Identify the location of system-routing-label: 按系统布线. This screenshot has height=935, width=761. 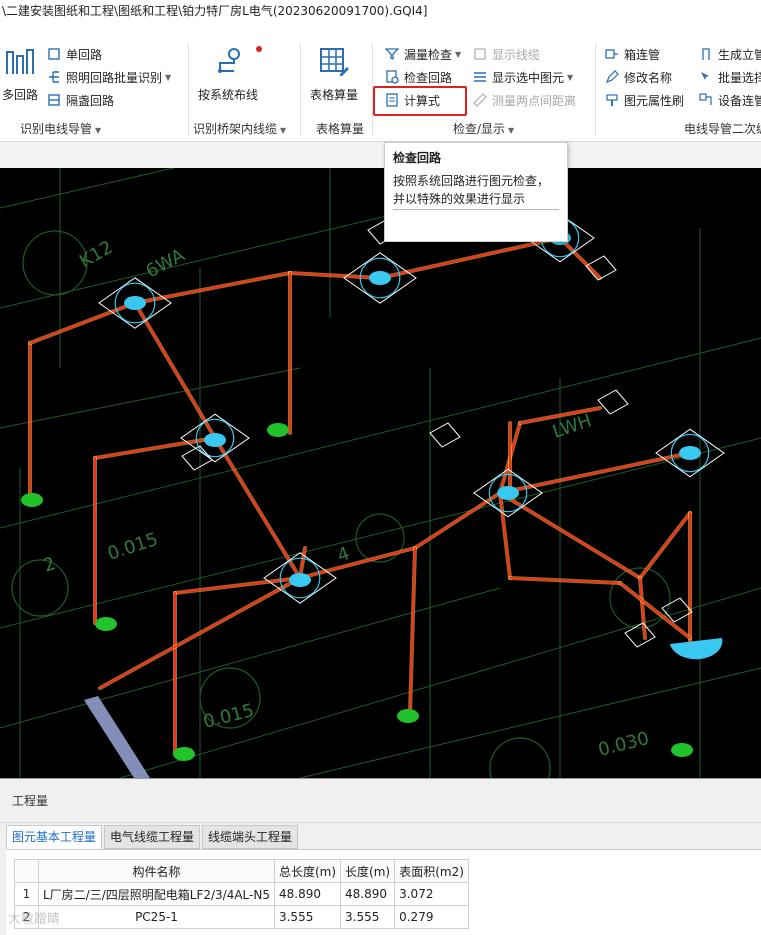
(228, 95).